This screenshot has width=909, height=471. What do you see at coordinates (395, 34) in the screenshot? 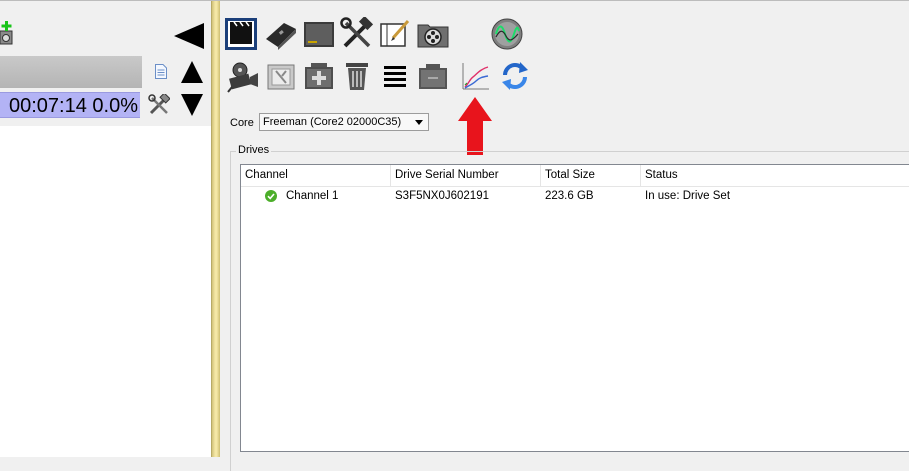
I see `notepad-icon` at bounding box center [395, 34].